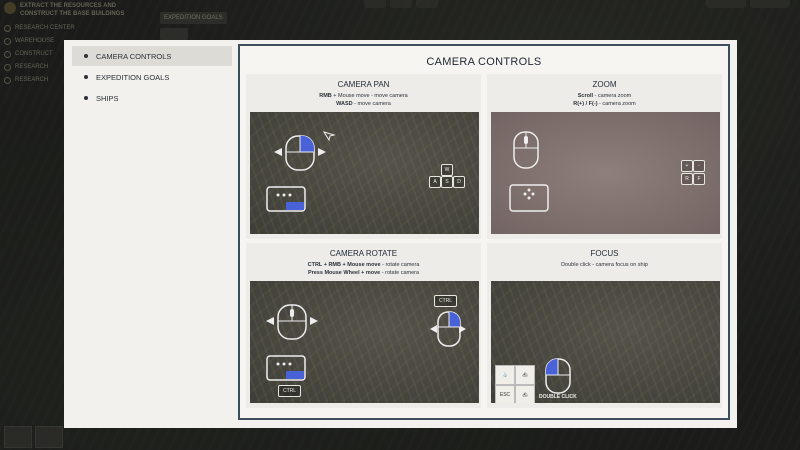 The width and height of the screenshot is (800, 450). I want to click on cursor-icon, so click(329, 136).